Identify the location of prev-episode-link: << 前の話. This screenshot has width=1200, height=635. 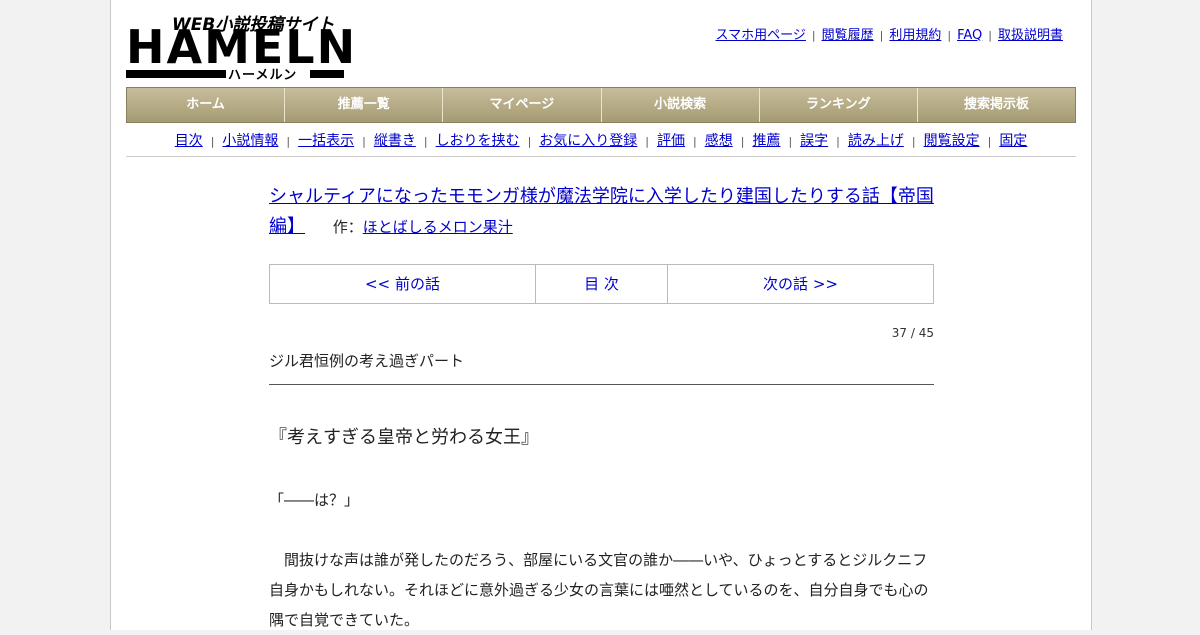
(402, 284).